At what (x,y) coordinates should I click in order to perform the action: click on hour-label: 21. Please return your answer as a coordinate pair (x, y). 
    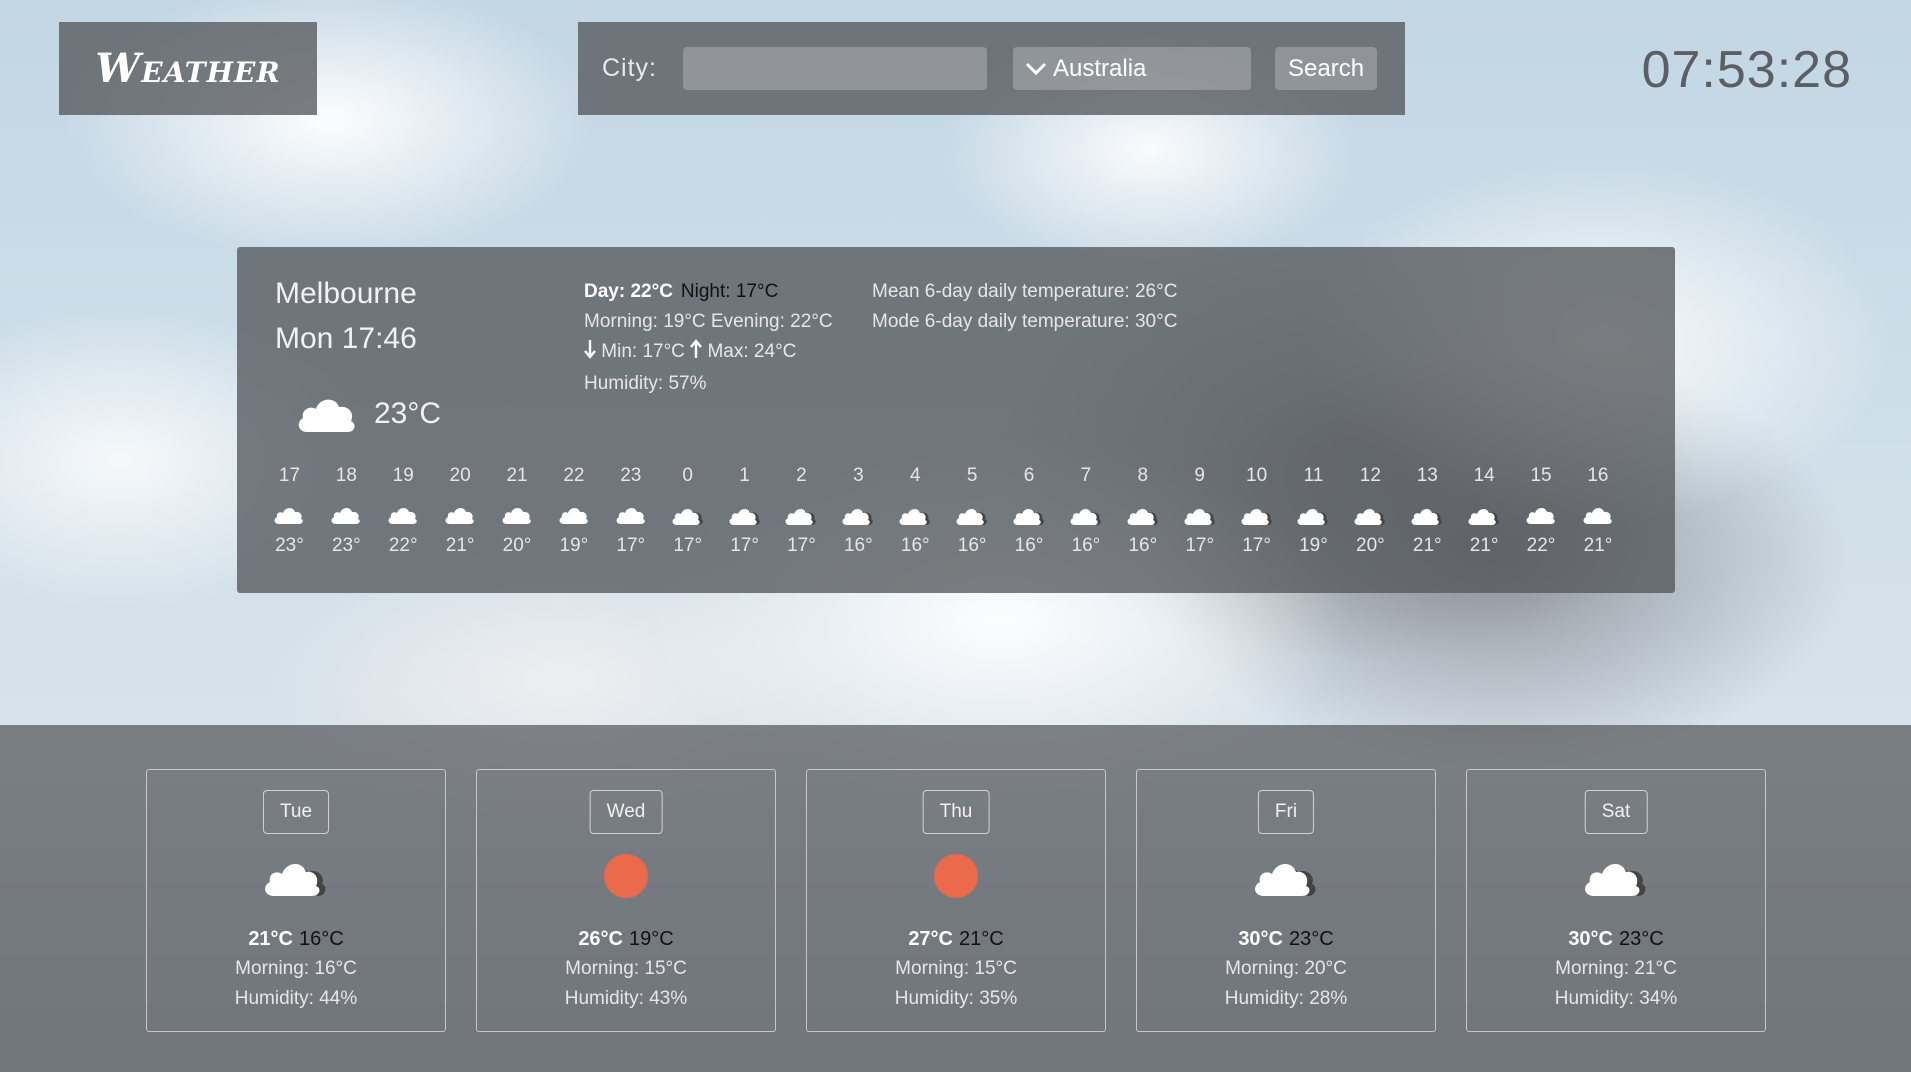
    Looking at the image, I should click on (517, 475).